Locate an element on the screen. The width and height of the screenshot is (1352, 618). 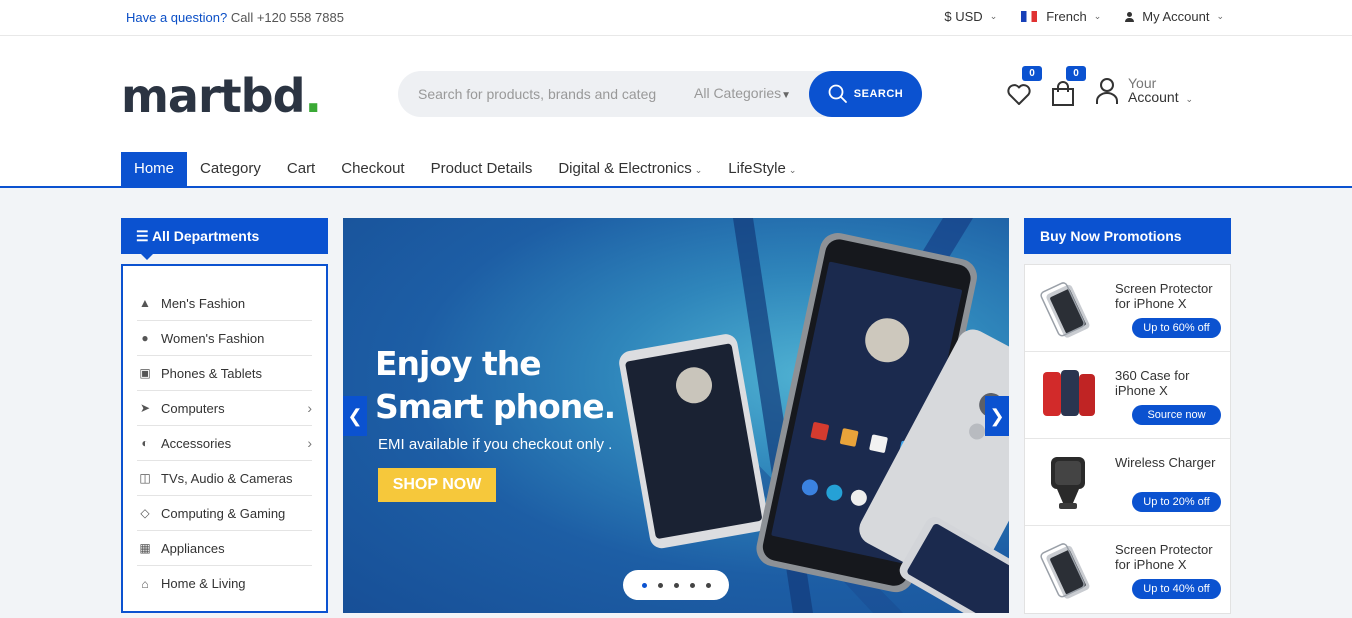
dept-item-computing-gaming: ◇ Computing & Gaming is located at coordinates (224, 513).